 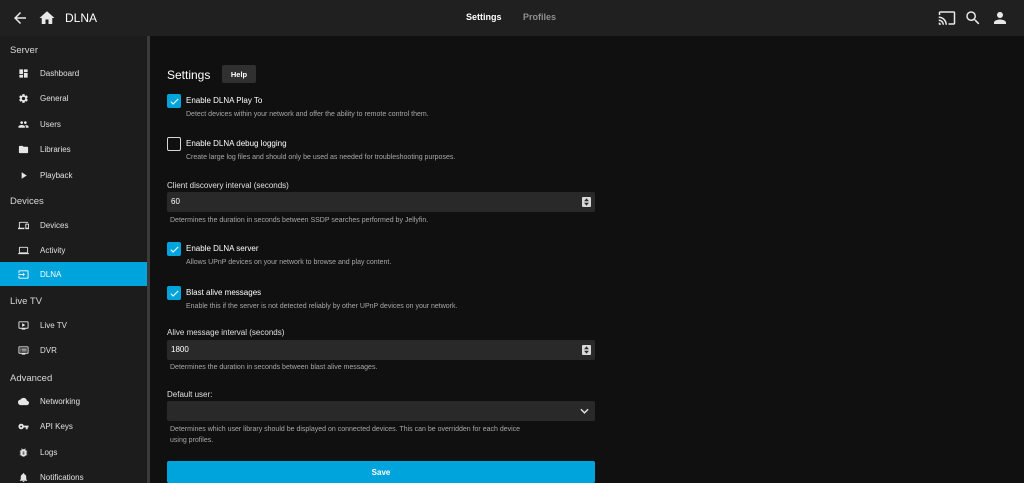 What do you see at coordinates (23, 73) in the screenshot?
I see `dashboard-icon` at bounding box center [23, 73].